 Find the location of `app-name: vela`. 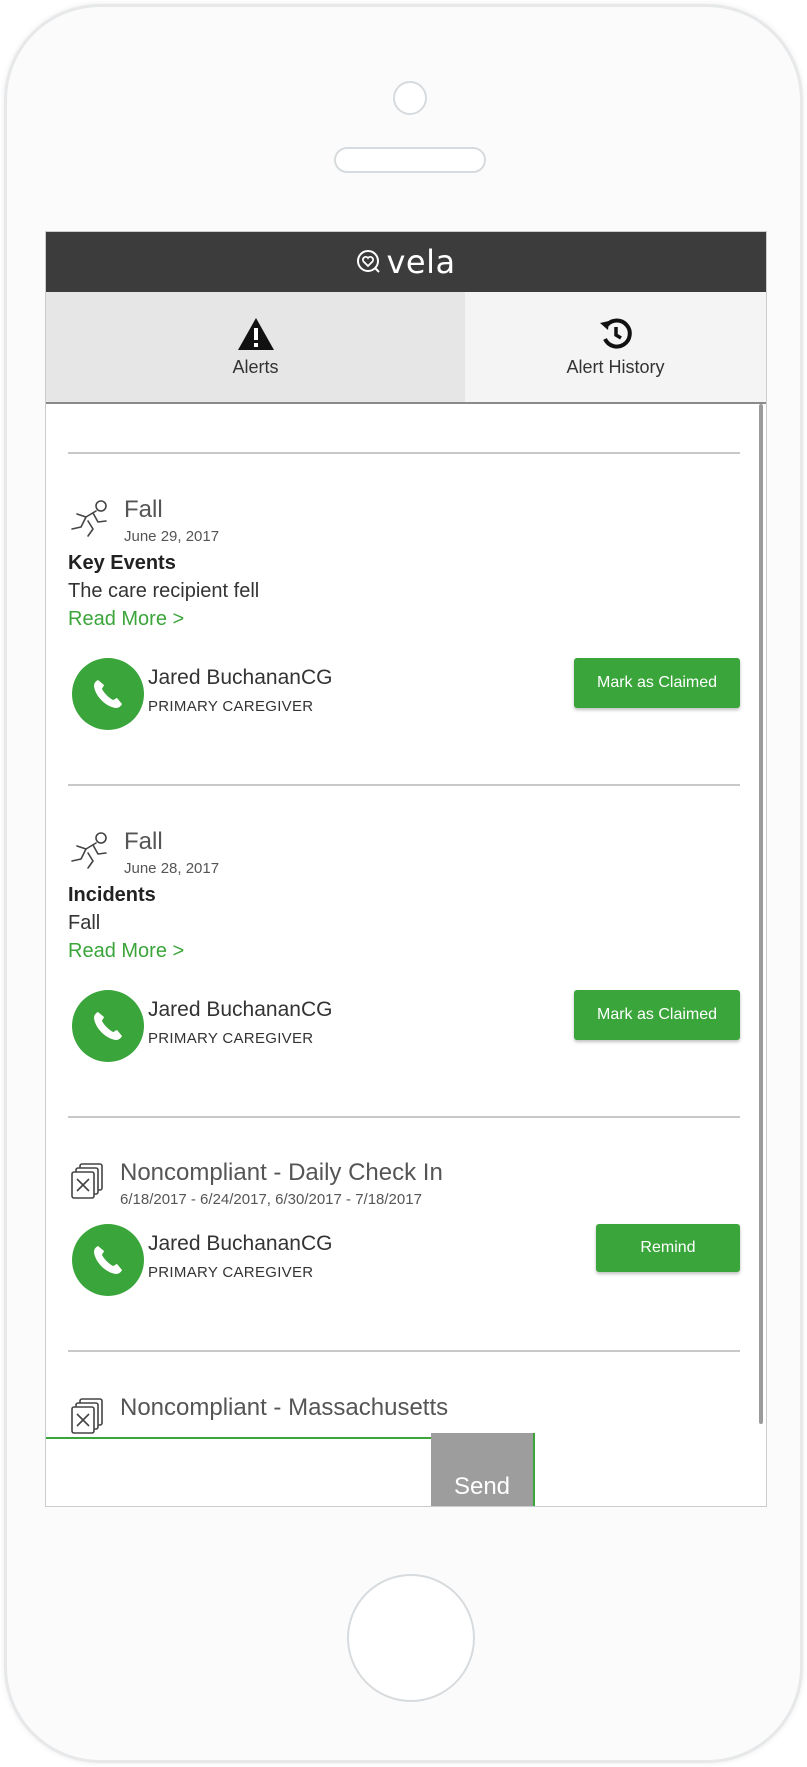

app-name: vela is located at coordinates (421, 262).